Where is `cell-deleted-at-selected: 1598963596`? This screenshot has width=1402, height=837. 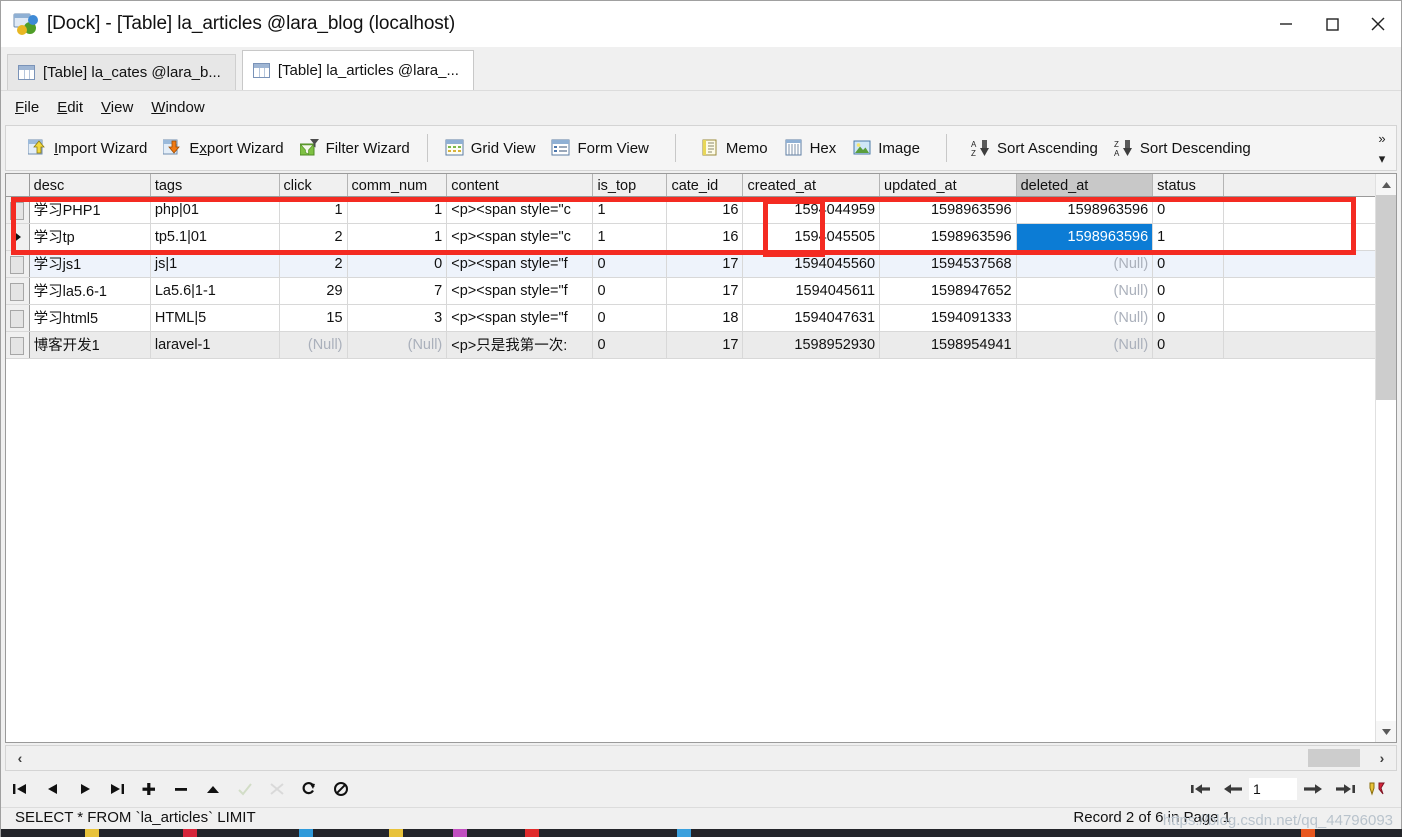 cell-deleted-at-selected: 1598963596 is located at coordinates (1084, 236).